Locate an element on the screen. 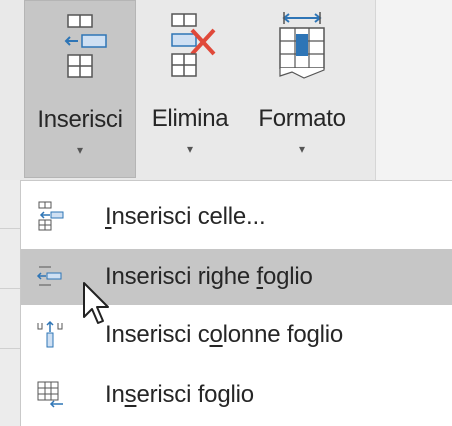 The width and height of the screenshot is (452, 426). sheet-left-strip is located at coordinates (10, 303).